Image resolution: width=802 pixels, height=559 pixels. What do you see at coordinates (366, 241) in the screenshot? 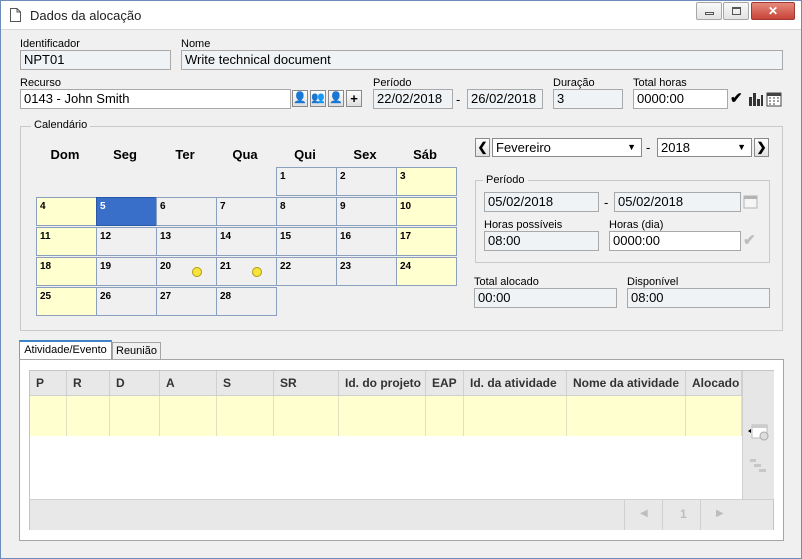
I see `calendar-day-cell: 16` at bounding box center [366, 241].